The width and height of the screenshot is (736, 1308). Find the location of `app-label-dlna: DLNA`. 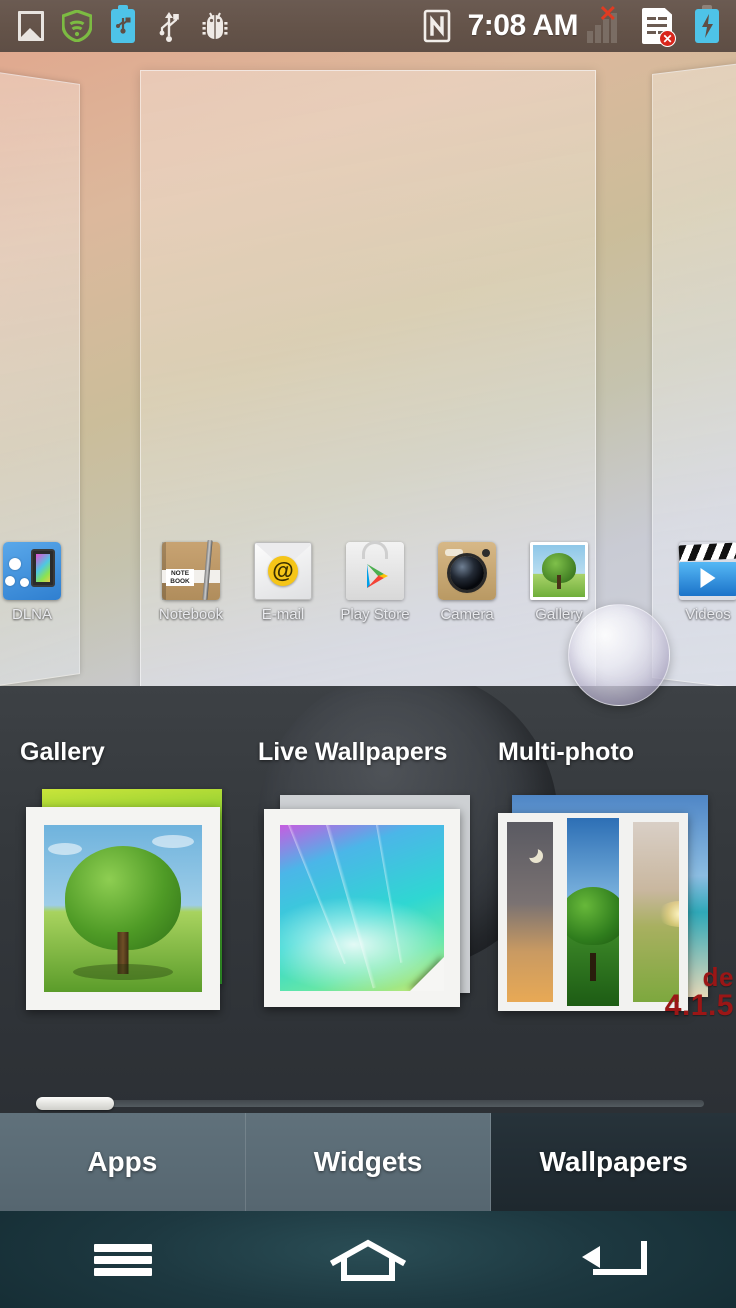

app-label-dlna: DLNA is located at coordinates (31, 614).